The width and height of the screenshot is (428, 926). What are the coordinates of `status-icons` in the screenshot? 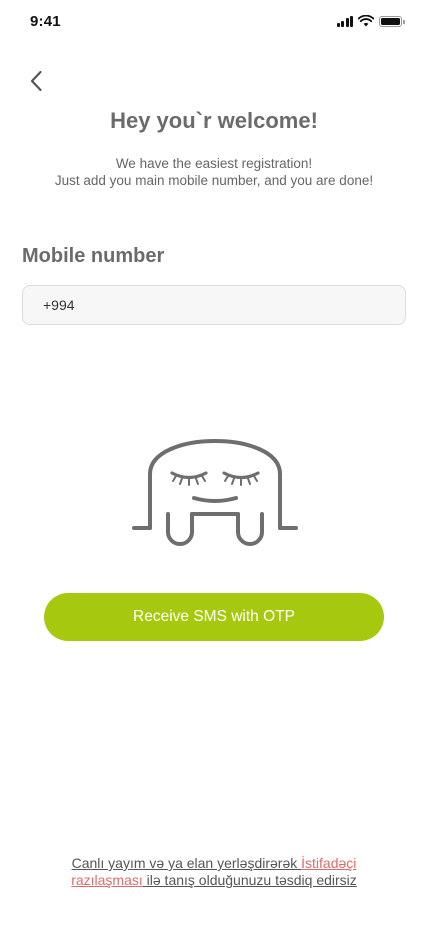 It's located at (370, 21).